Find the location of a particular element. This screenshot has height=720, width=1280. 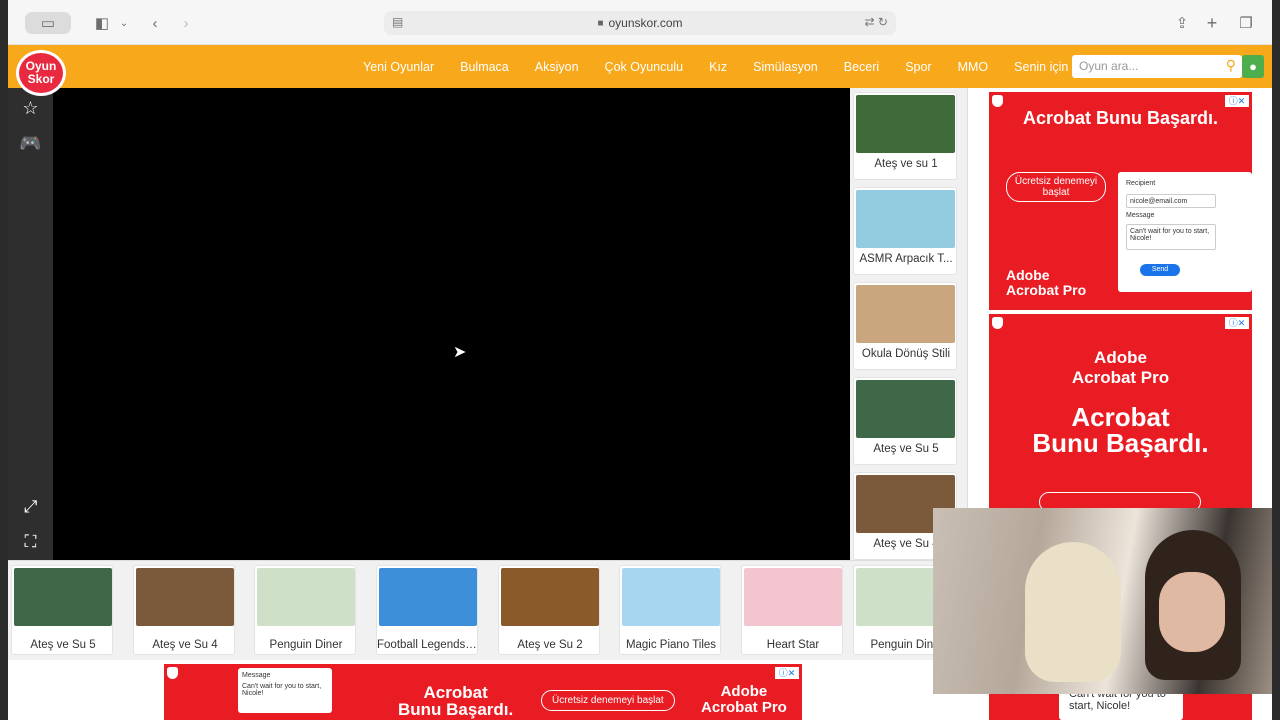

banner-message-value: Can't wait for you to start, Nicole! is located at coordinates (282, 690).